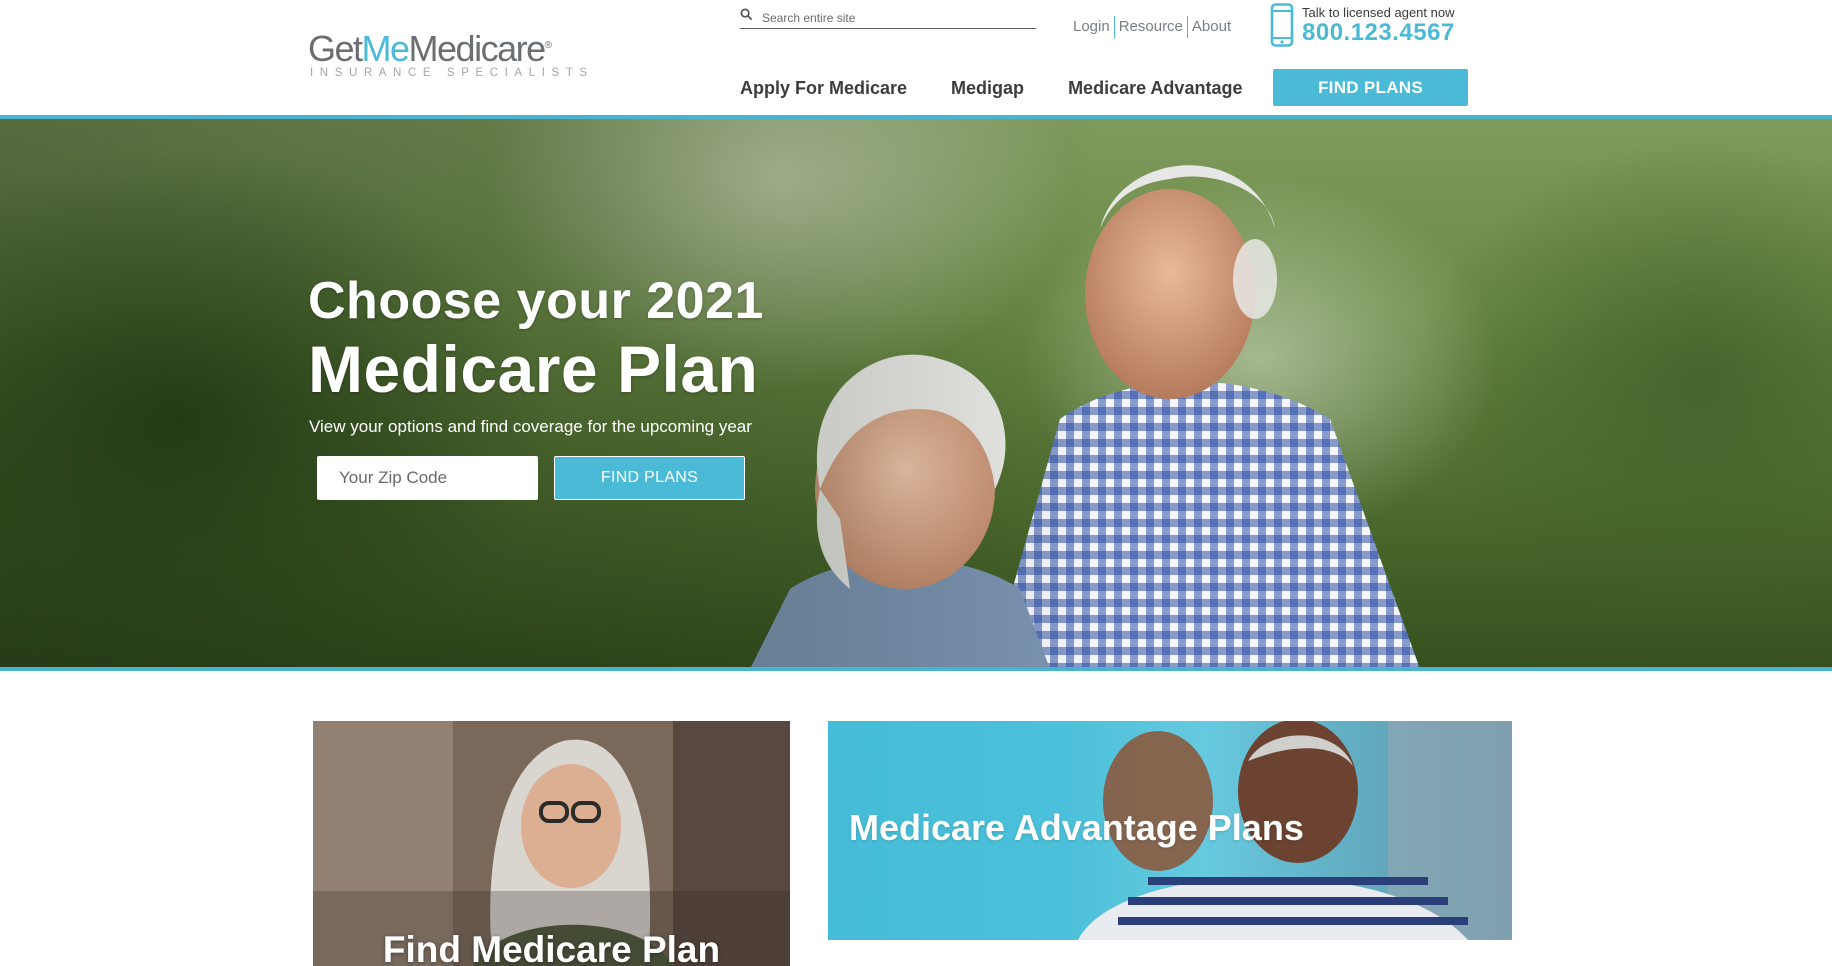  Describe the element at coordinates (916, 669) in the screenshot. I see `hero-divider` at that location.